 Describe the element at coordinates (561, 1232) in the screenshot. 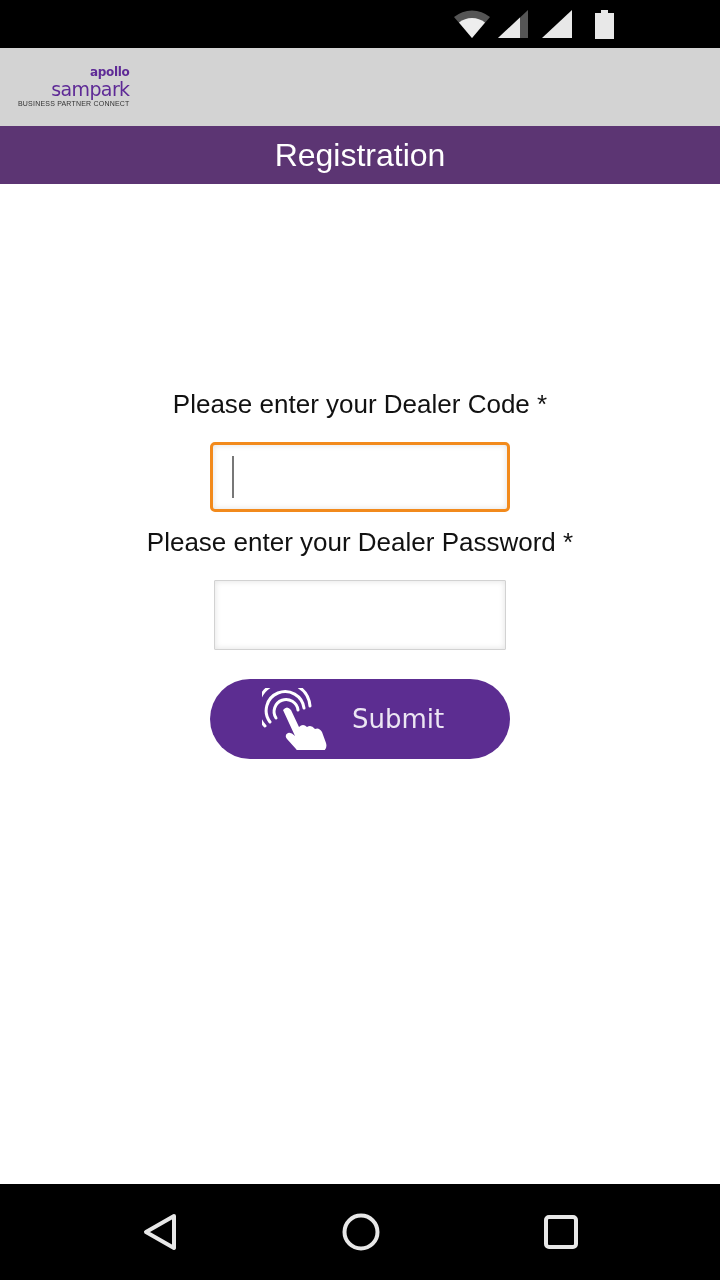

I see `recents-icon` at that location.